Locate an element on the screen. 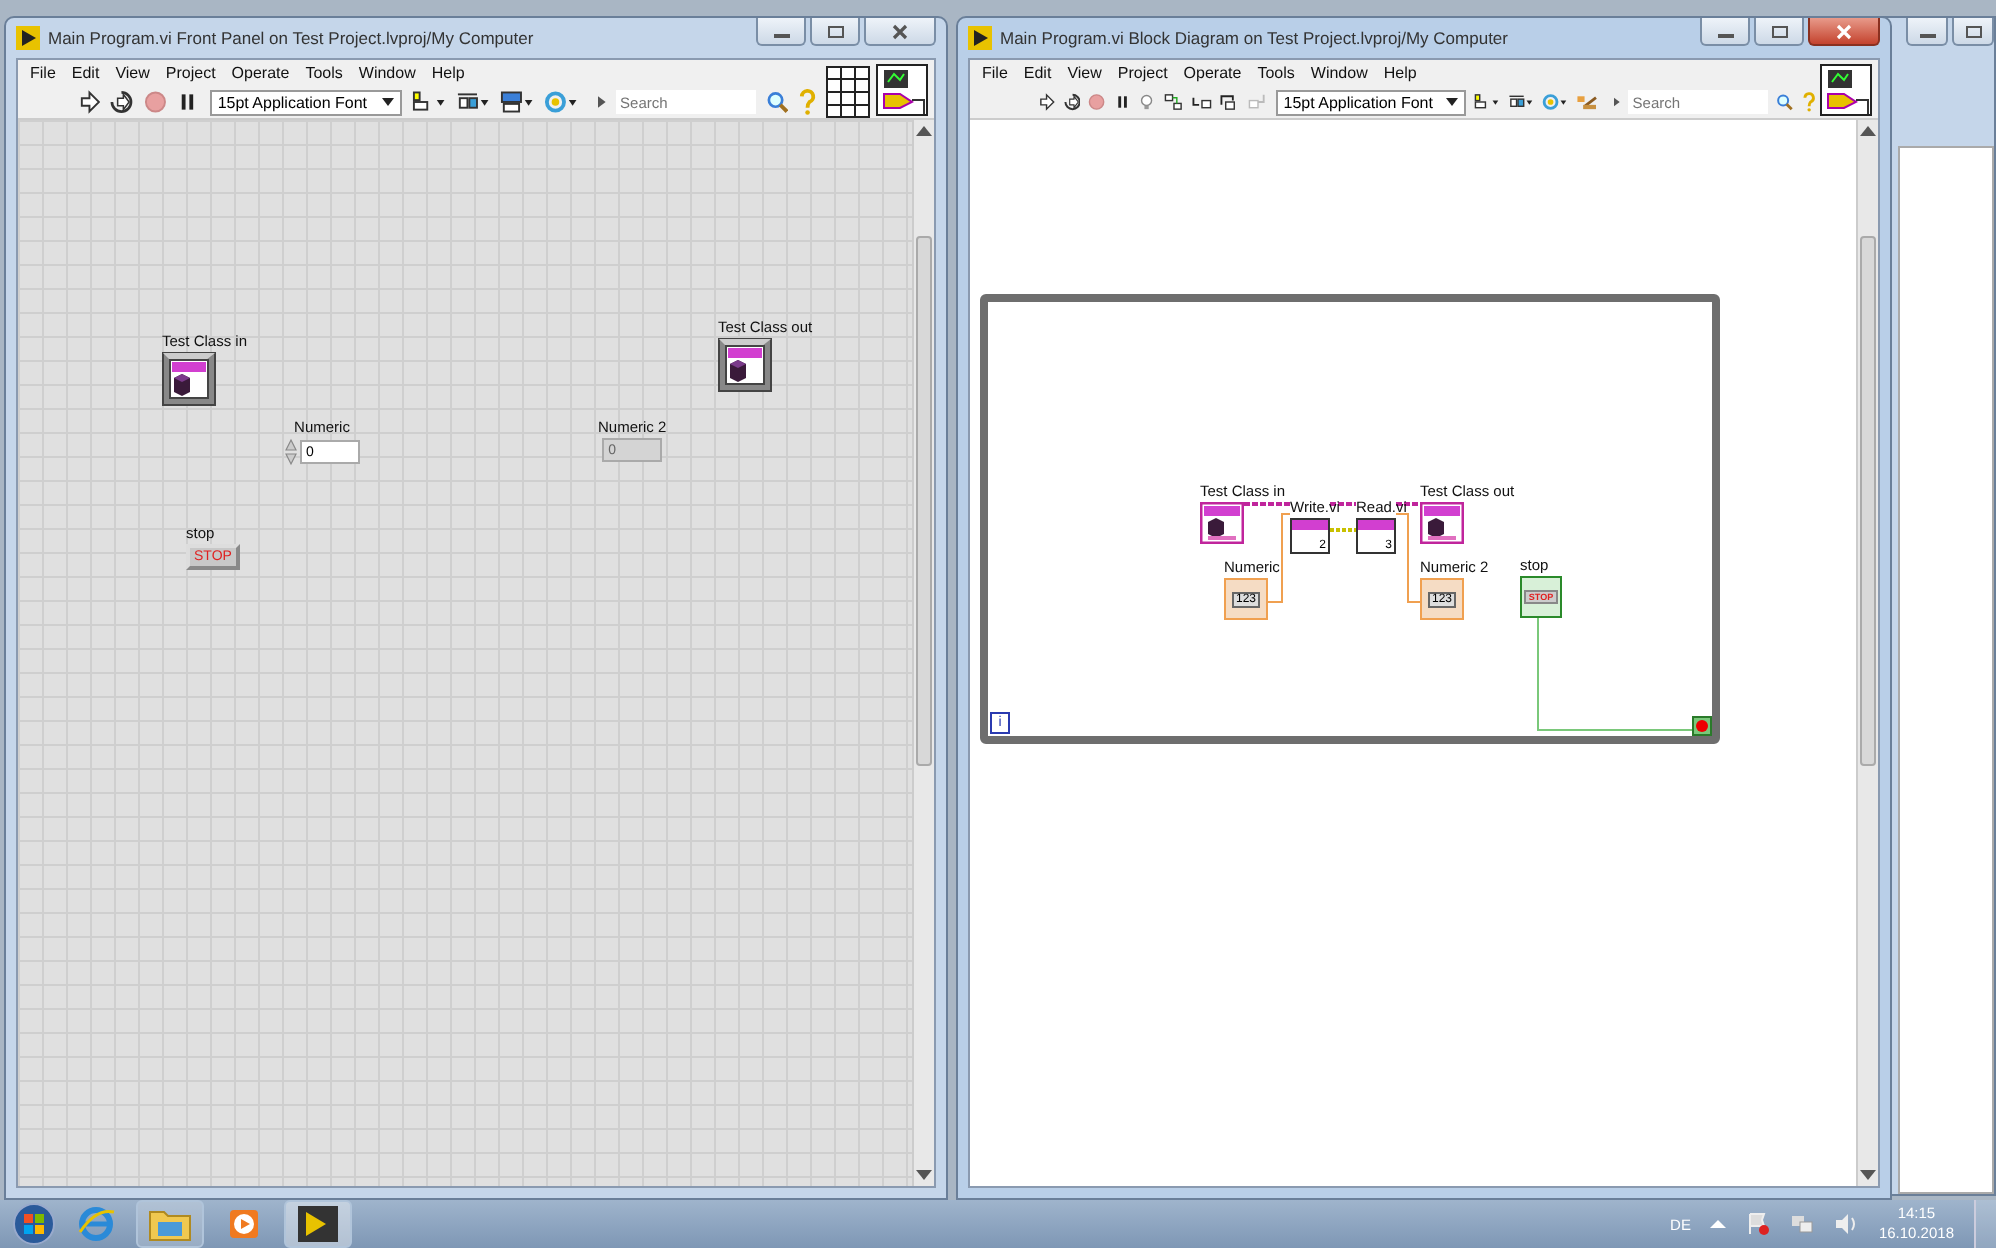 Image resolution: width=1996 pixels, height=1248 pixels. step-over-icon is located at coordinates (1229, 102).